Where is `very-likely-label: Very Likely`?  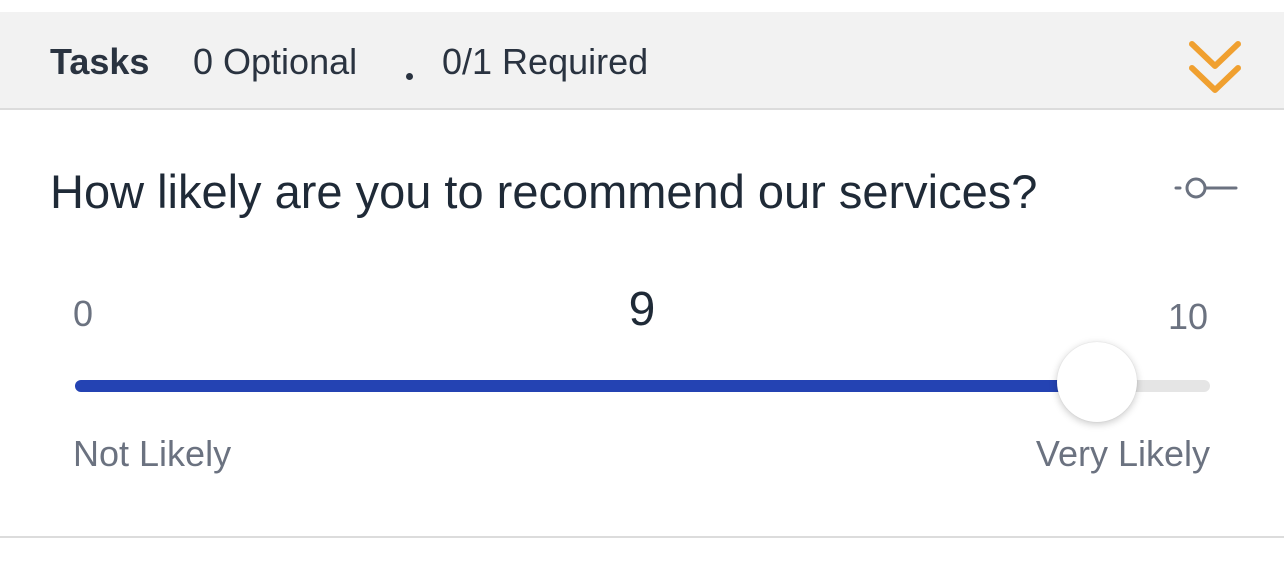
very-likely-label: Very Likely is located at coordinates (1122, 453).